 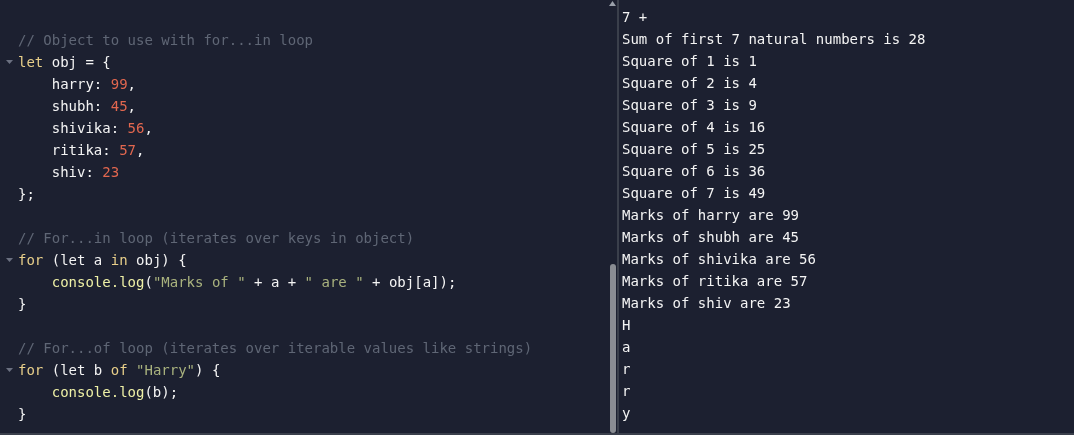 I want to click on code-line: shiv: 23, so click(x=85, y=172).